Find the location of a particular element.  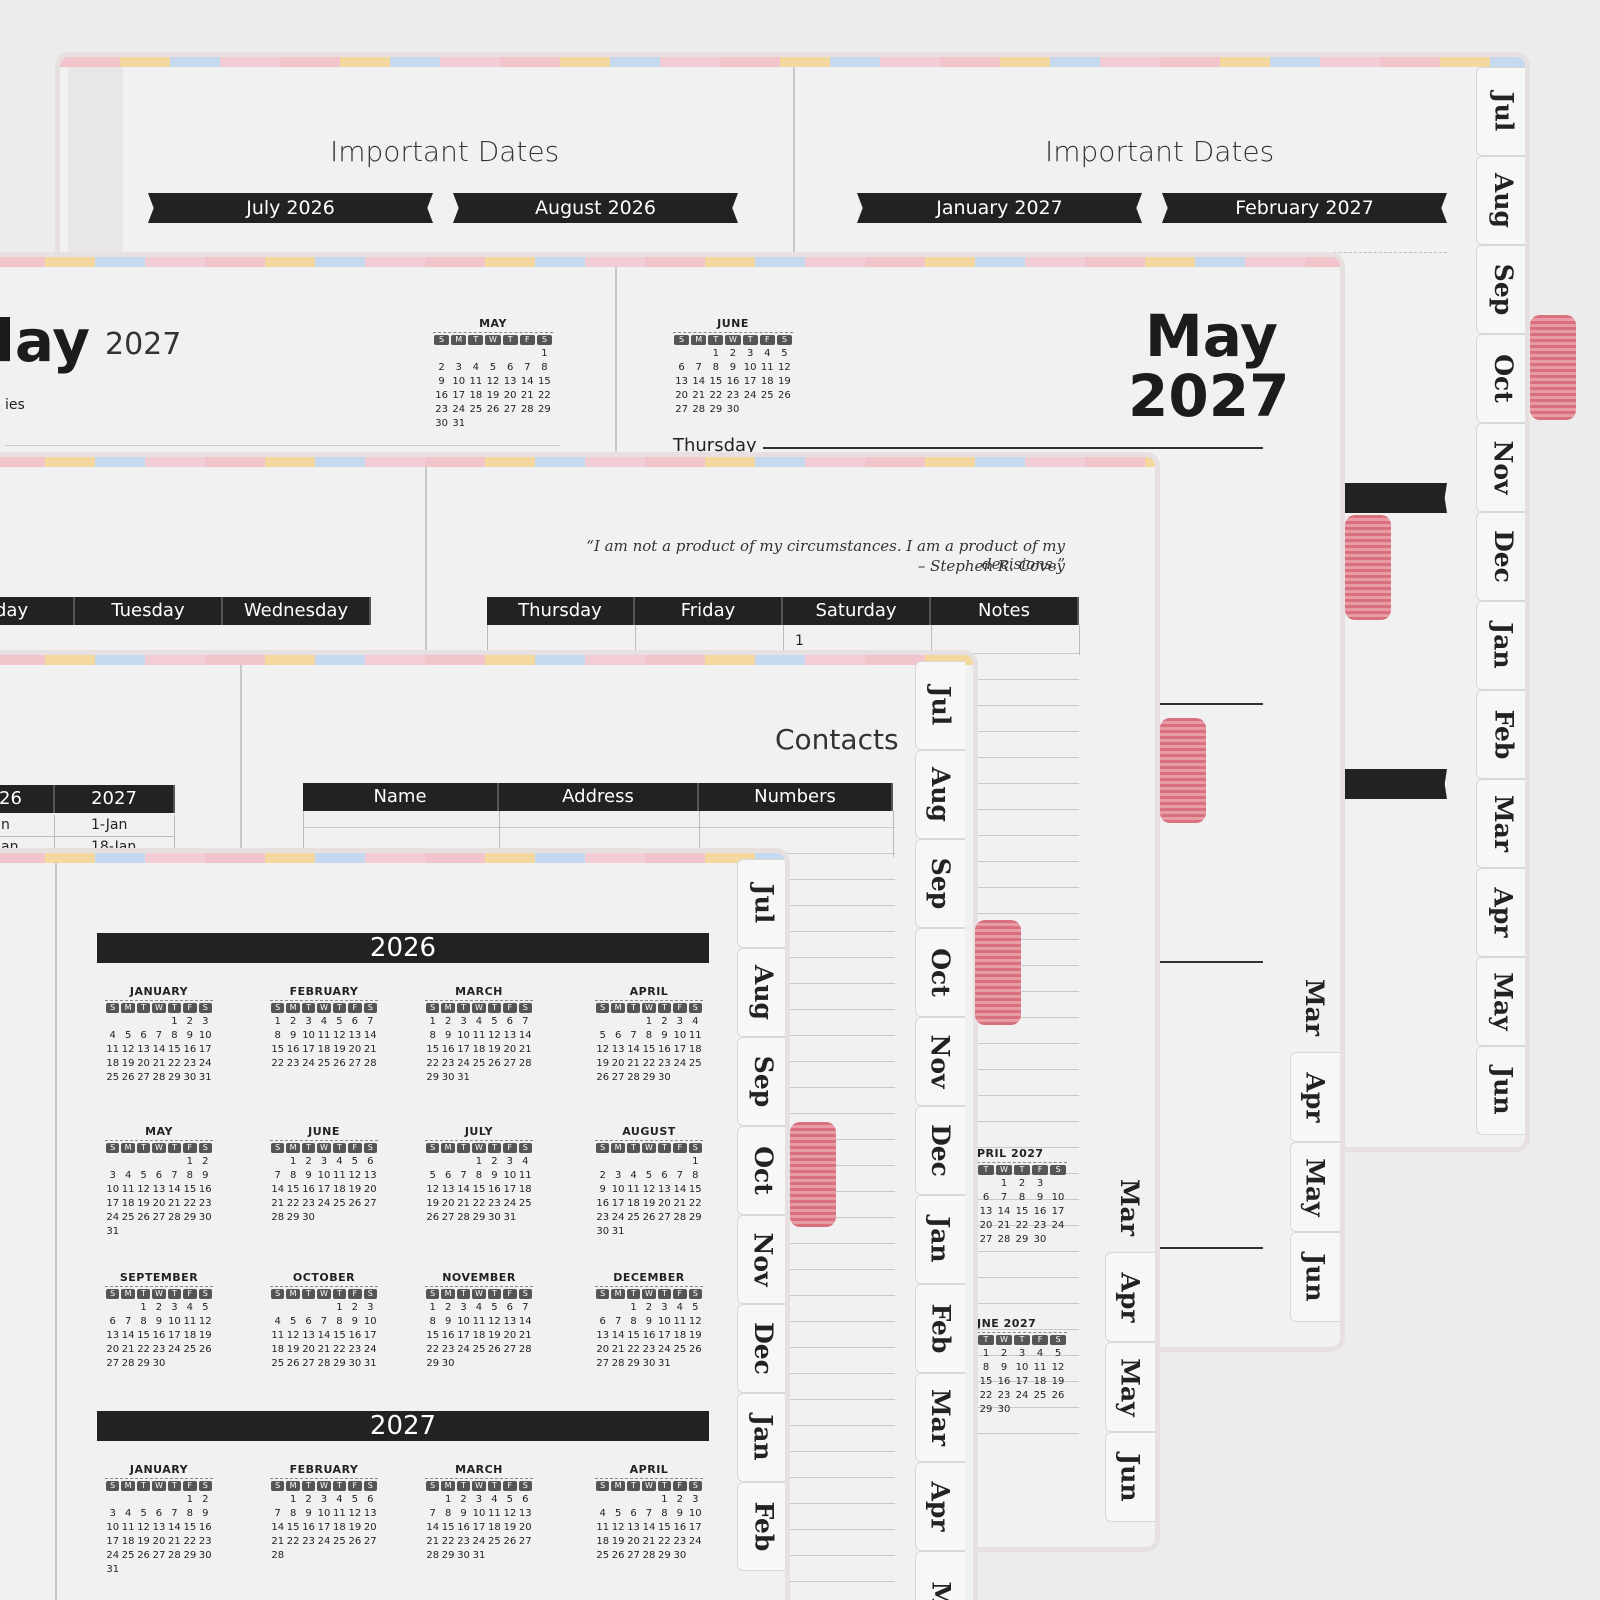

week-row: 23 24 25 26 27 28 29 is located at coordinates (649, 1217).